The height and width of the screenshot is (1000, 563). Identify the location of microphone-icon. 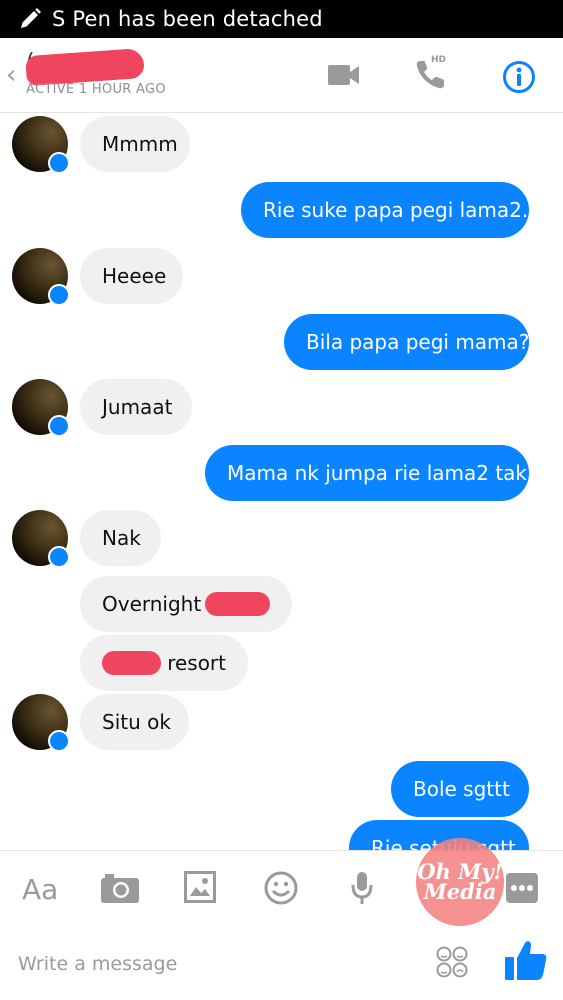
(362, 888).